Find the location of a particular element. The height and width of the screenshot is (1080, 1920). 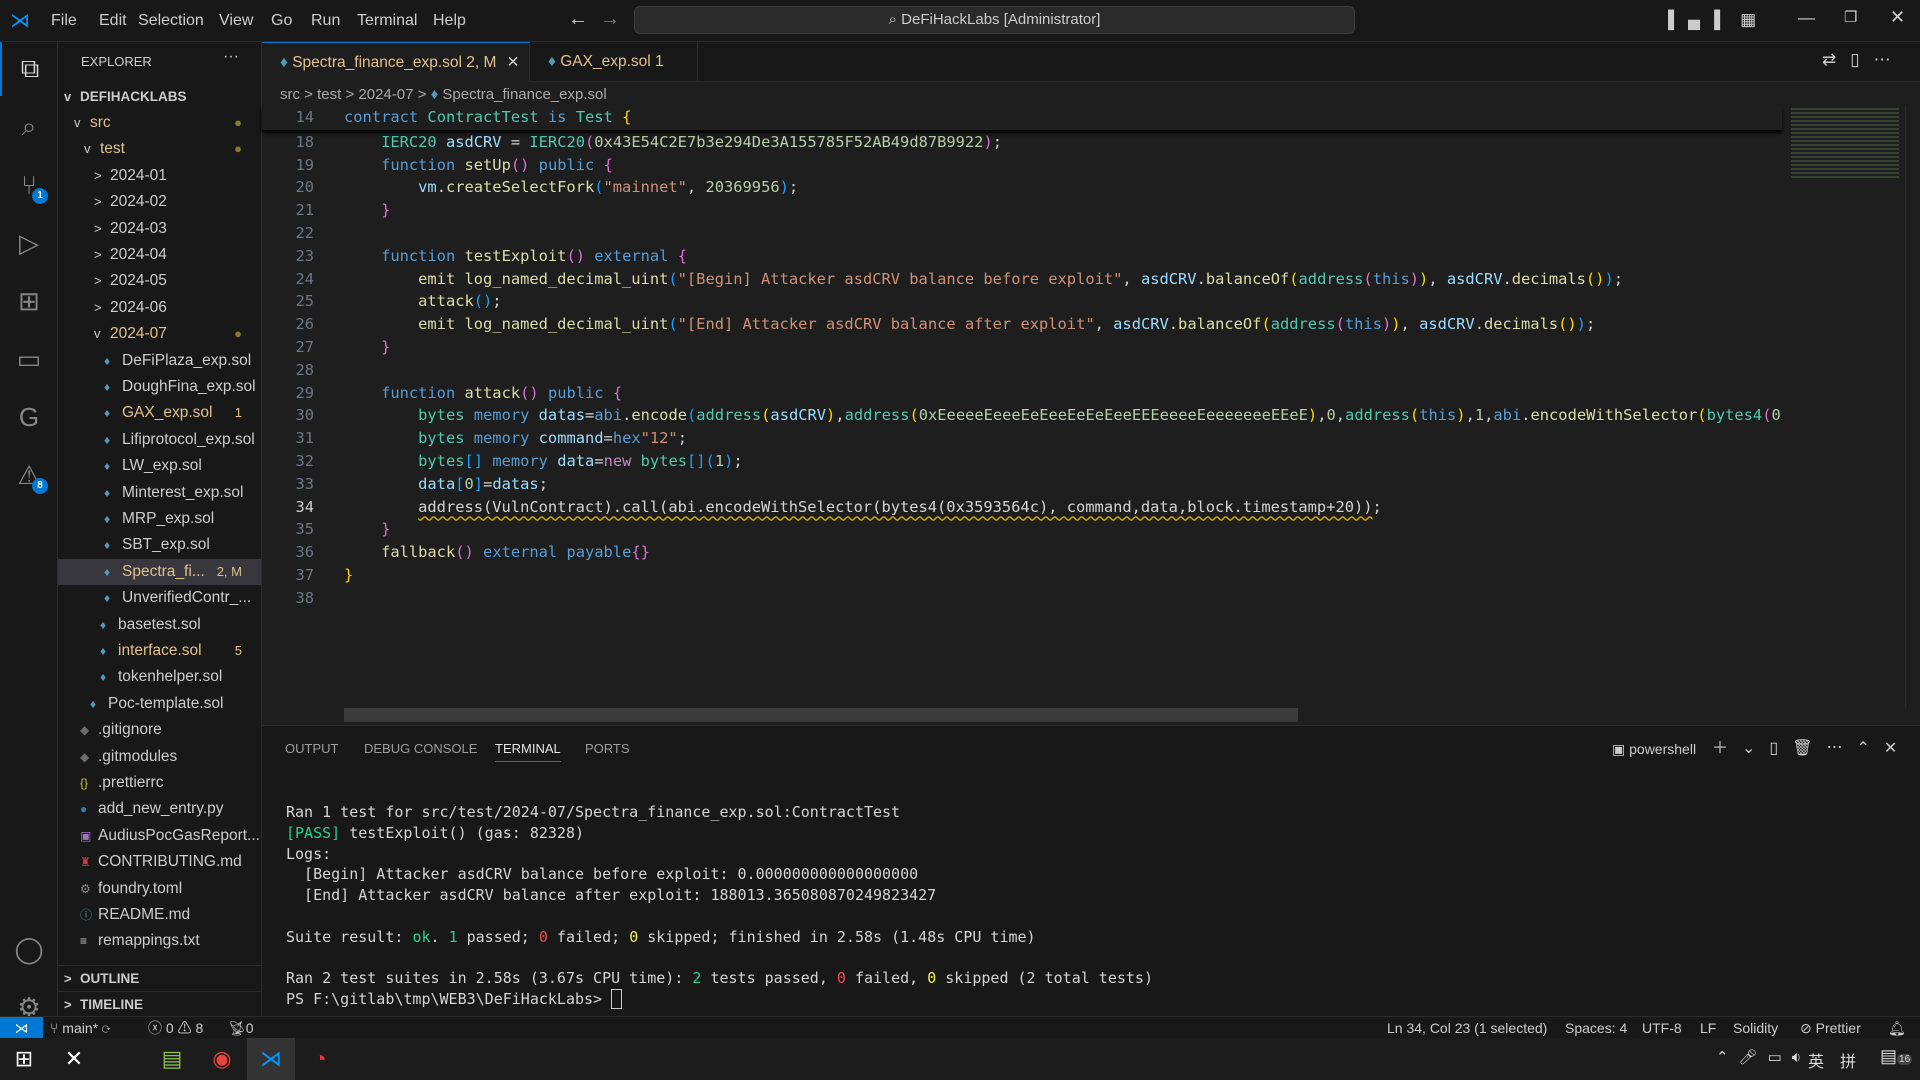

tree-item: ♦ tokenhelper.sol is located at coordinates (159, 677).